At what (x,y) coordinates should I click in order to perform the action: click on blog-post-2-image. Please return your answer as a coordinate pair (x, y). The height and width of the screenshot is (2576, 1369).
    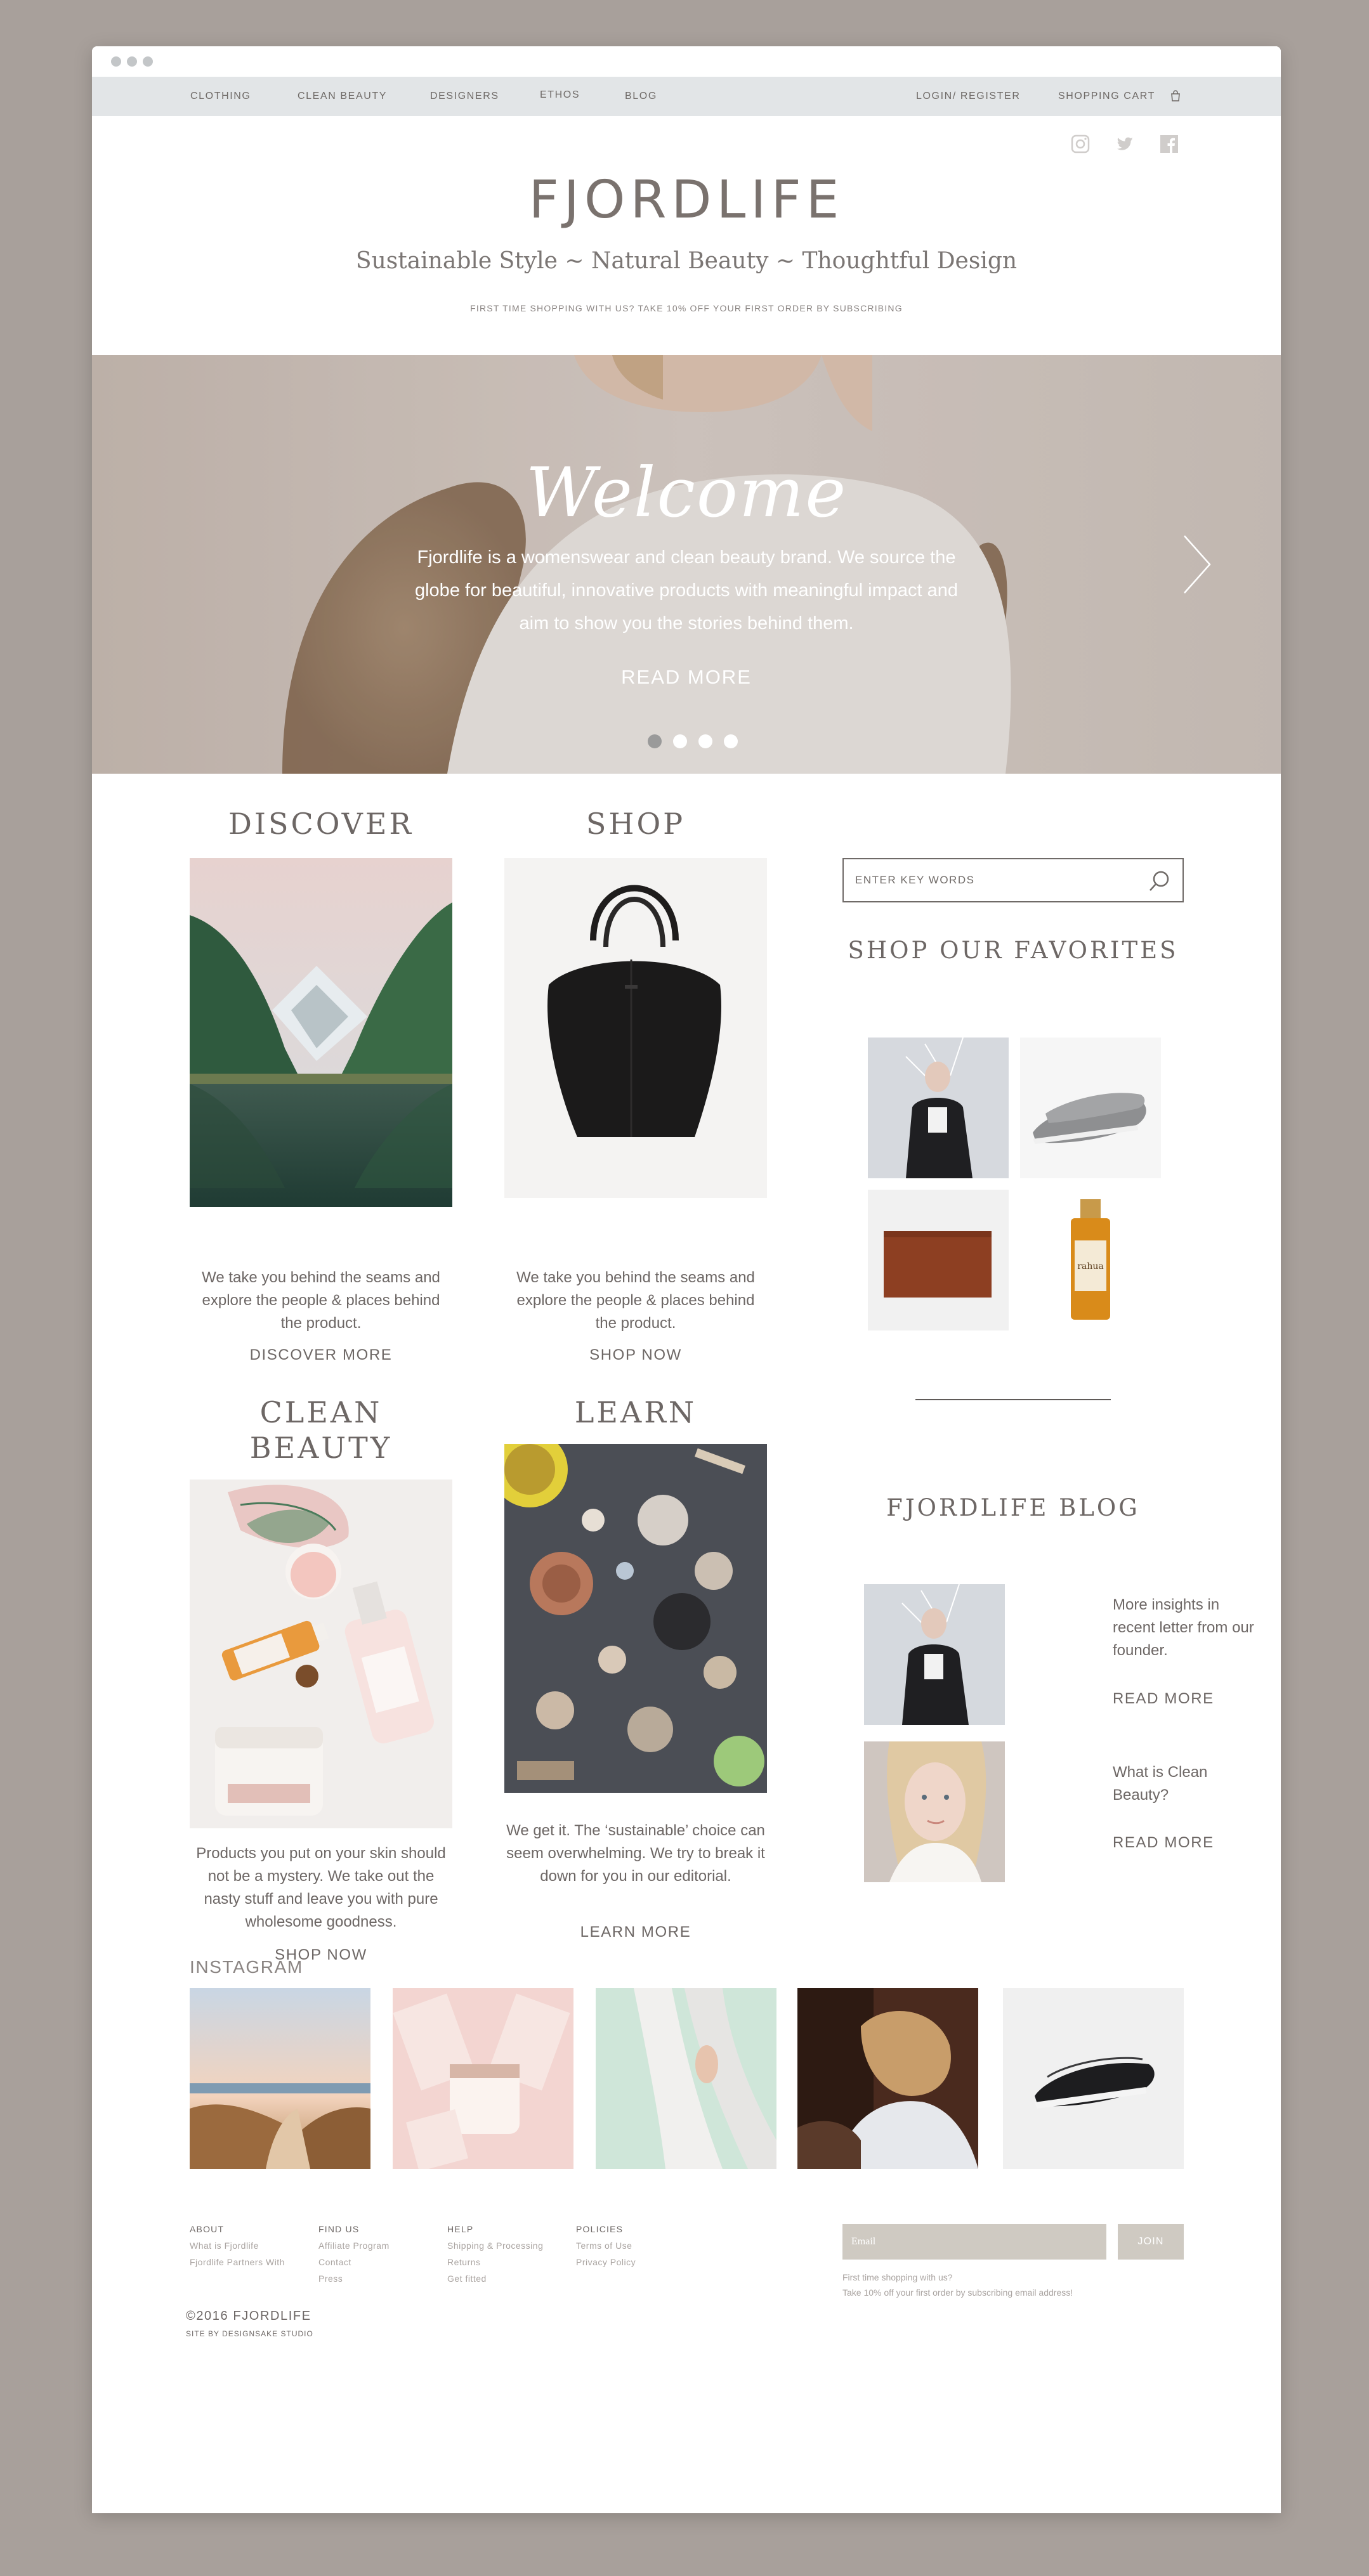
    Looking at the image, I should click on (934, 1811).